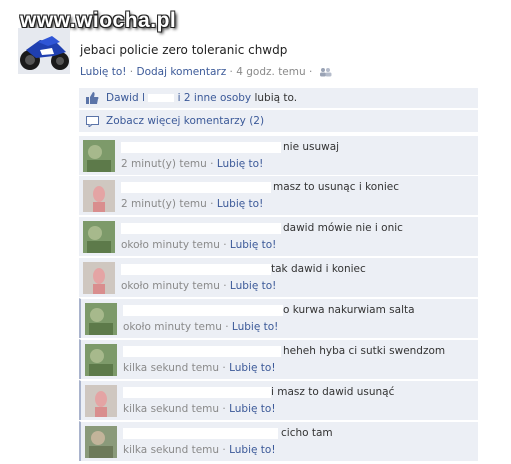 The width and height of the screenshot is (511, 464). Describe the element at coordinates (318, 269) in the screenshot. I see `comment-text: tak dawid i koniec` at that location.